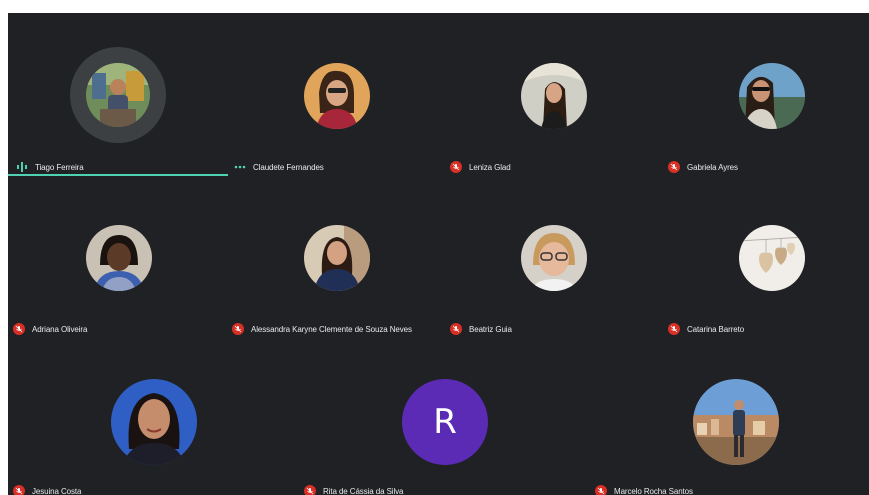 This screenshot has height=495, width=869. What do you see at coordinates (118, 175) in the screenshot?
I see `active-speaker-bar` at bounding box center [118, 175].